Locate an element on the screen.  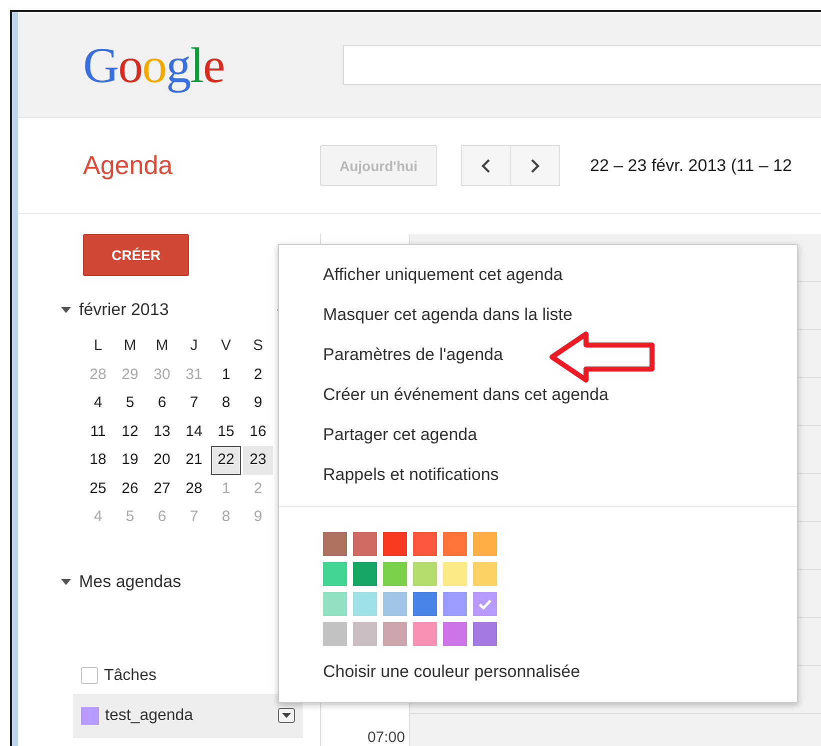
calendar-list-item: test_agenda is located at coordinates (188, 716).